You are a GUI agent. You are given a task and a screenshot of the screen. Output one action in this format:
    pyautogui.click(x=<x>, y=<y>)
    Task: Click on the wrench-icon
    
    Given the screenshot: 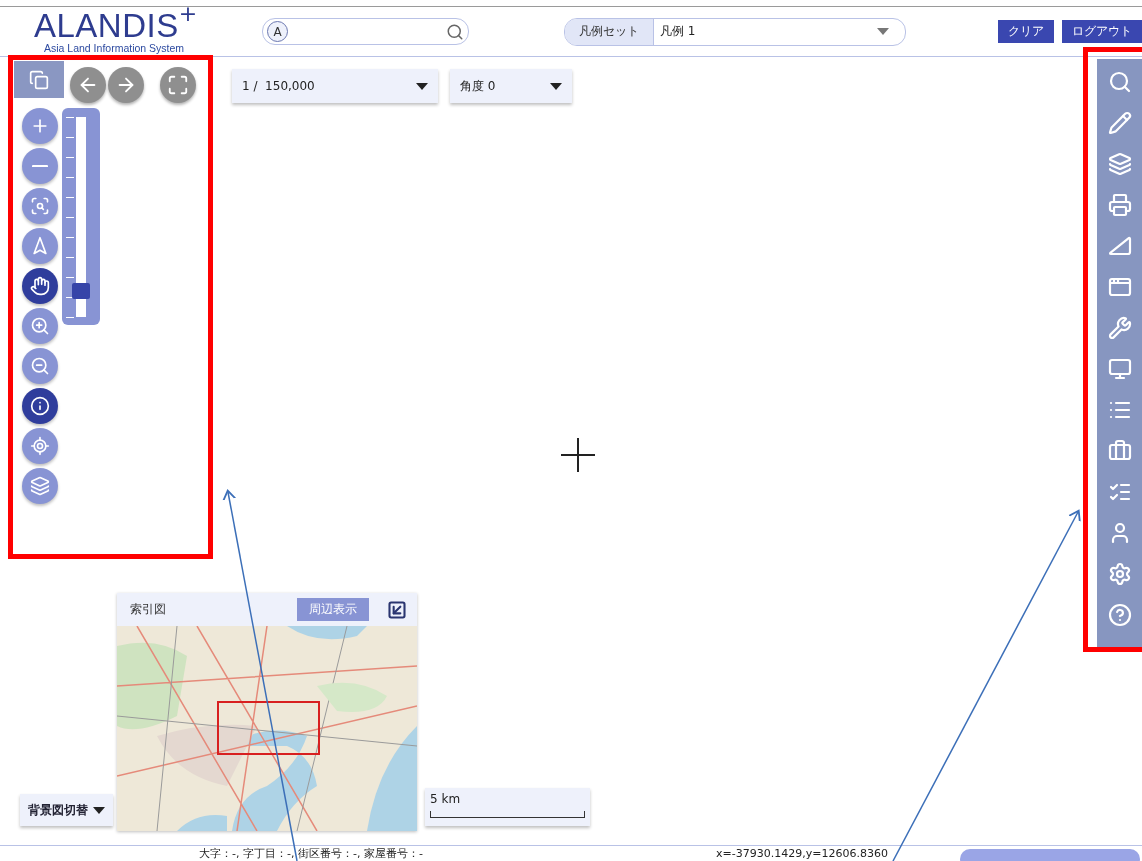 What is the action you would take?
    pyautogui.click(x=1119, y=328)
    